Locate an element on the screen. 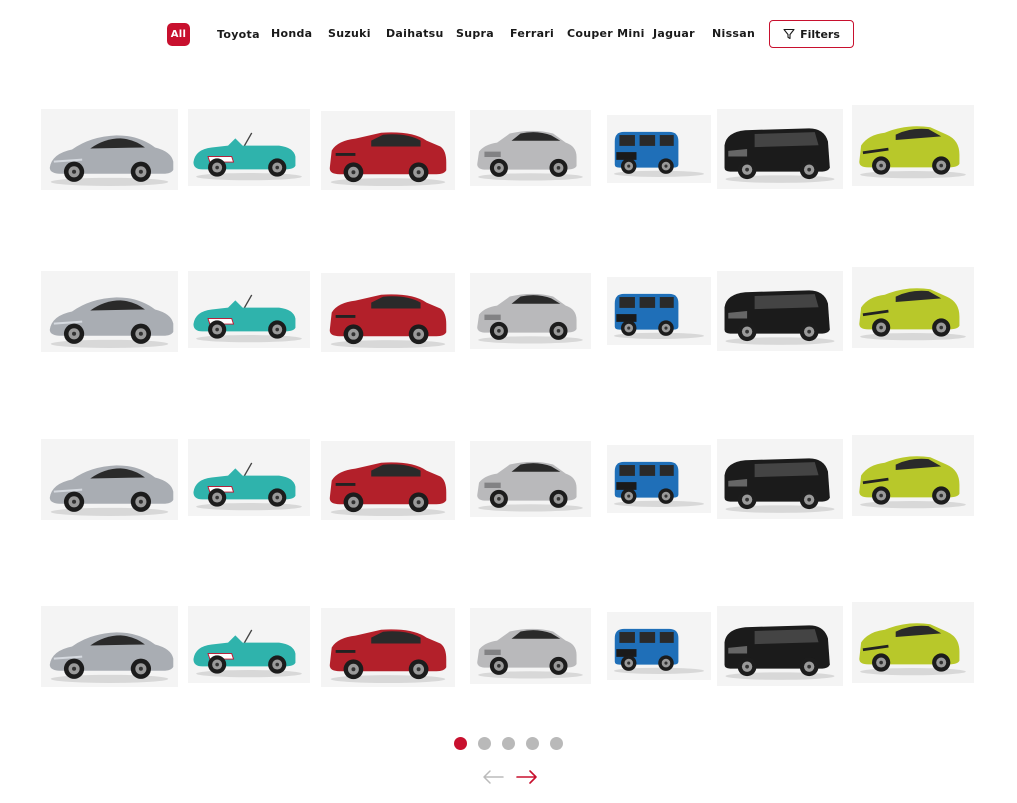  arrow-left-icon is located at coordinates (493, 777).